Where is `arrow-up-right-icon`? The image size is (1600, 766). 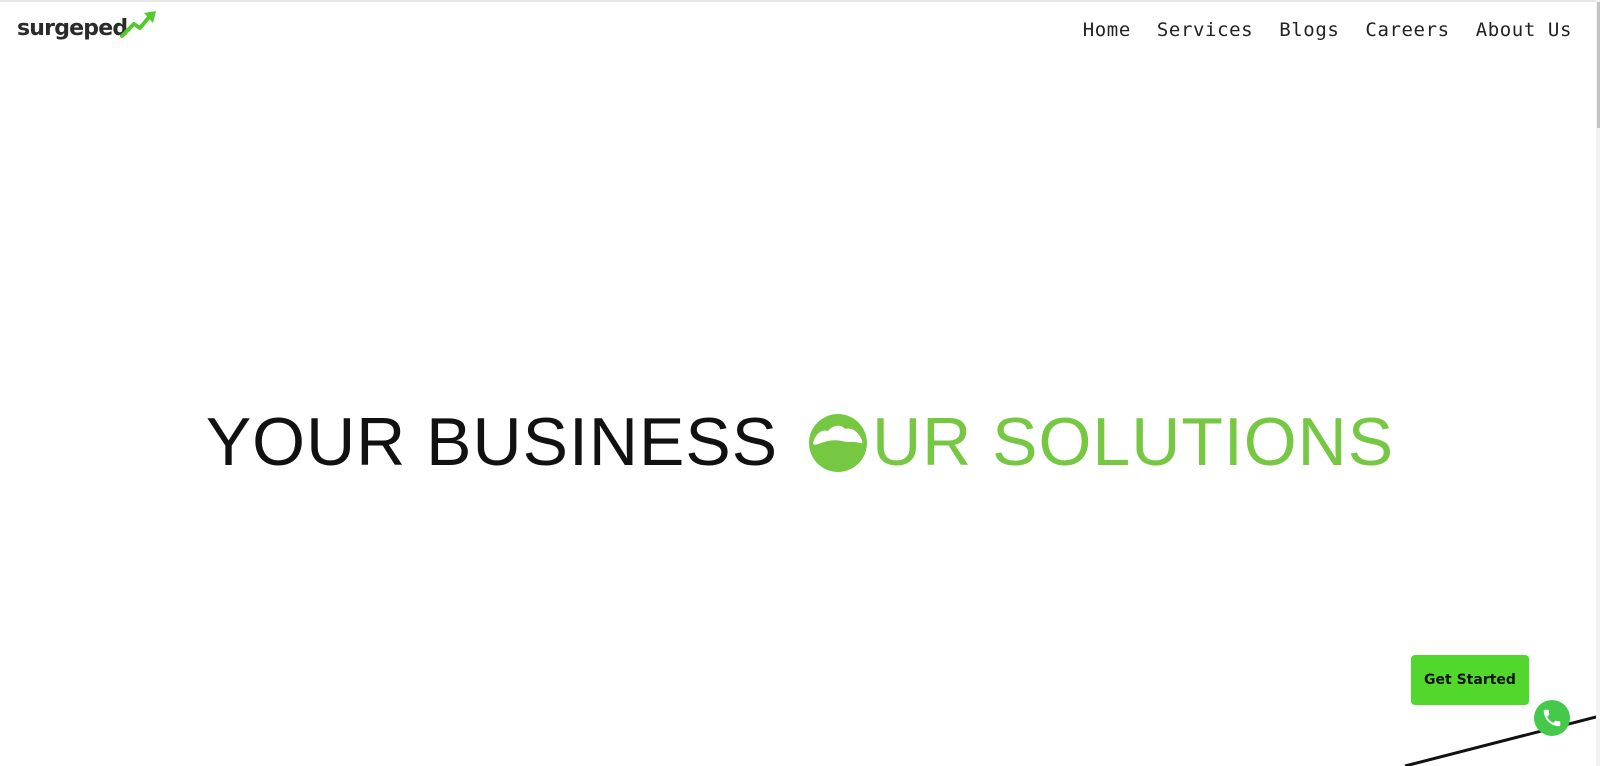
arrow-up-right-icon is located at coordinates (138, 24).